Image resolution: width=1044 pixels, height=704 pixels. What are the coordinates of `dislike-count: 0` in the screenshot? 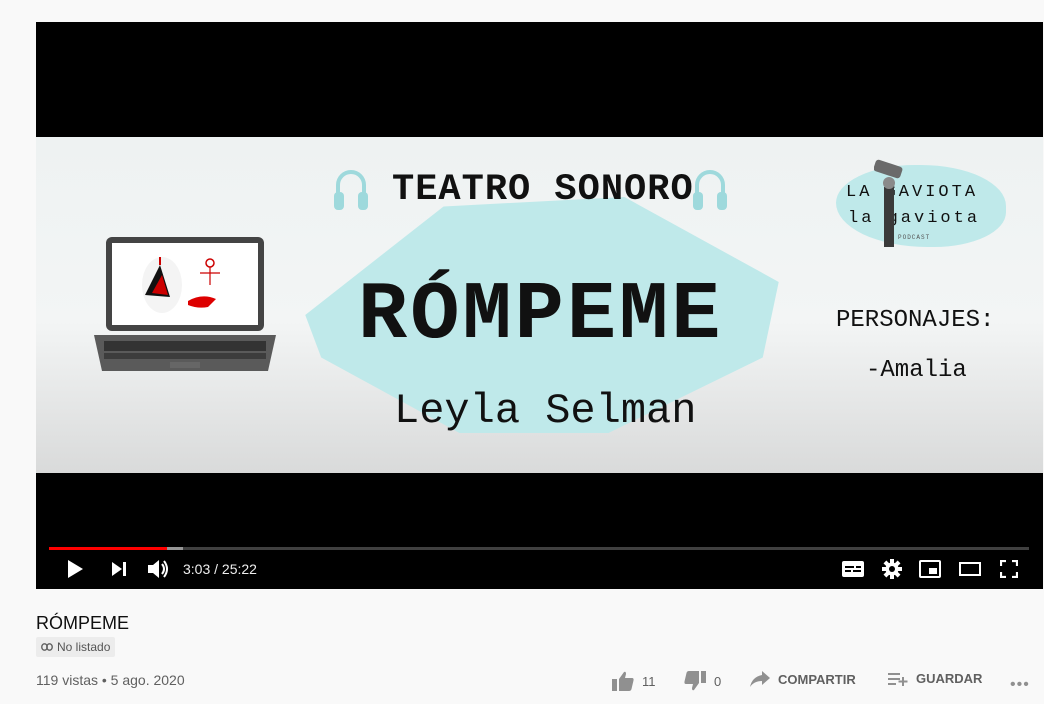 It's located at (718, 681).